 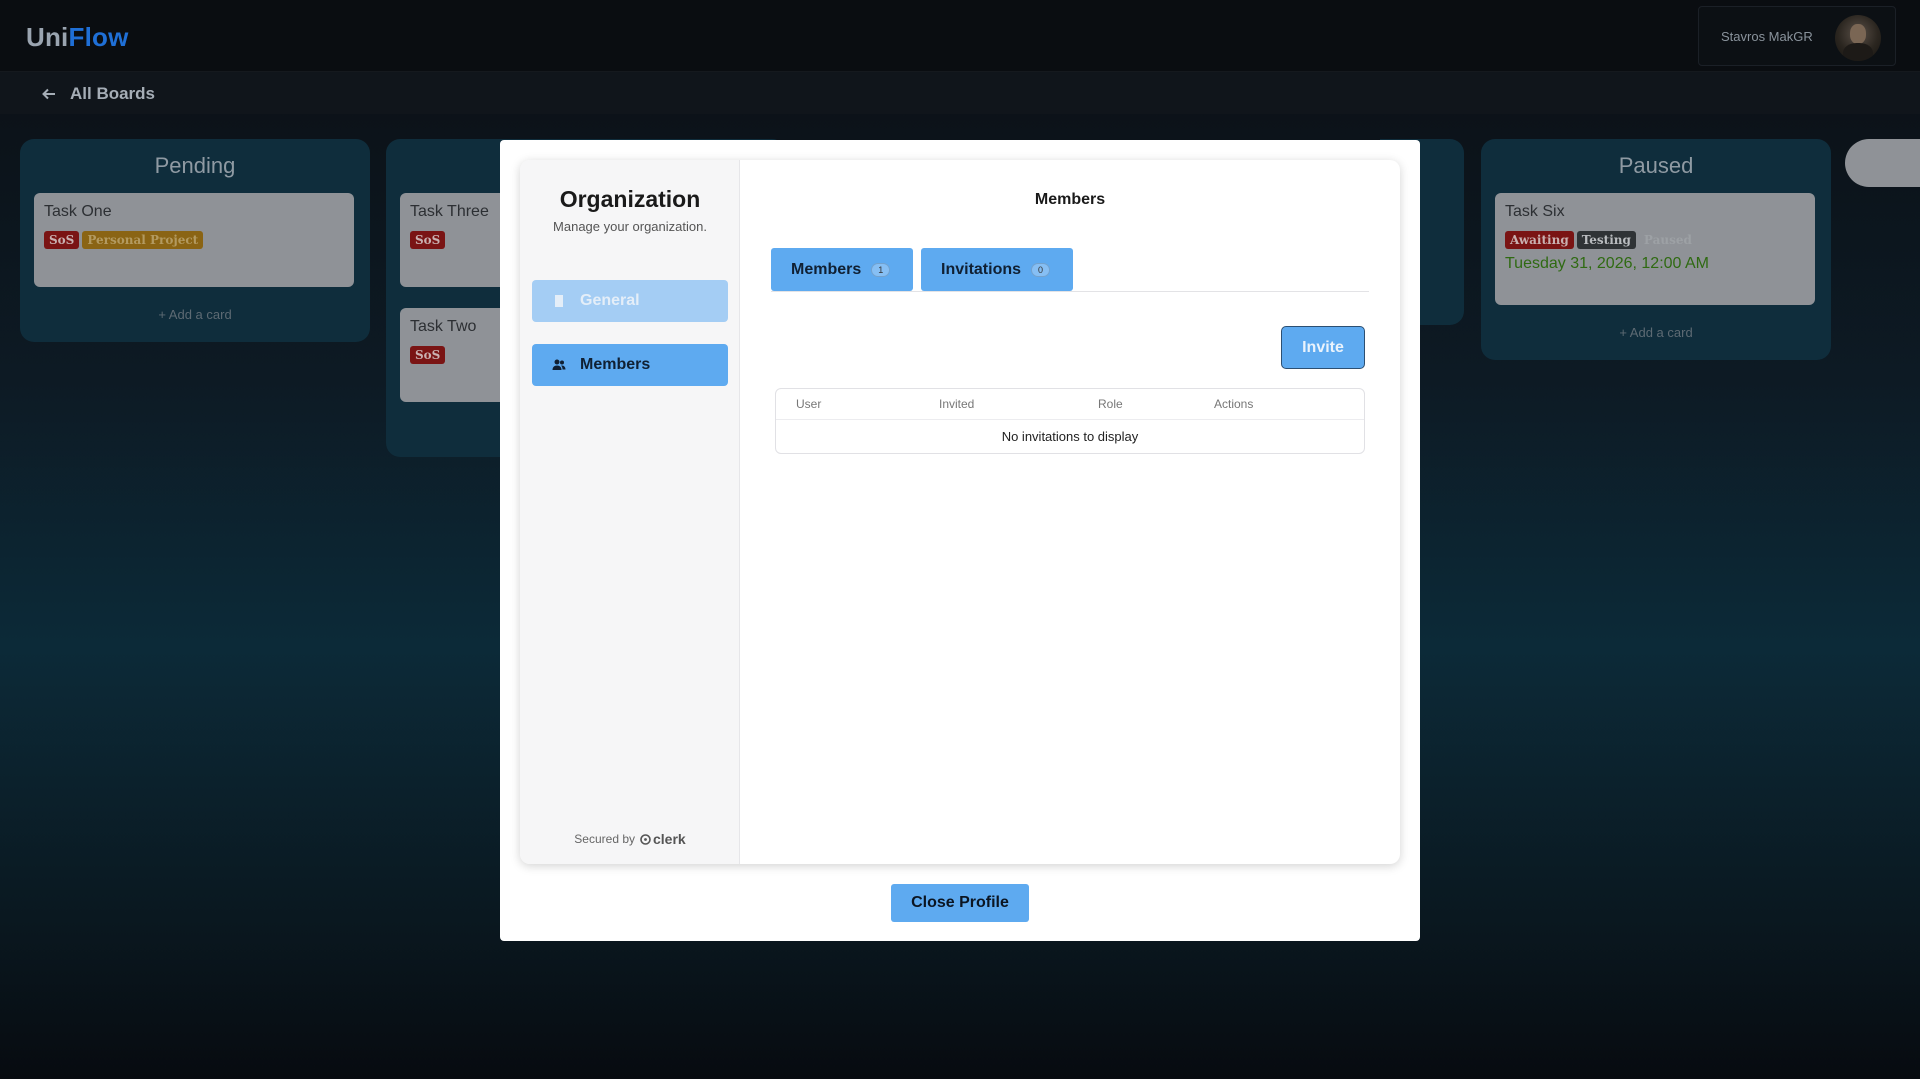 I want to click on column-header-user: User, so click(x=809, y=404).